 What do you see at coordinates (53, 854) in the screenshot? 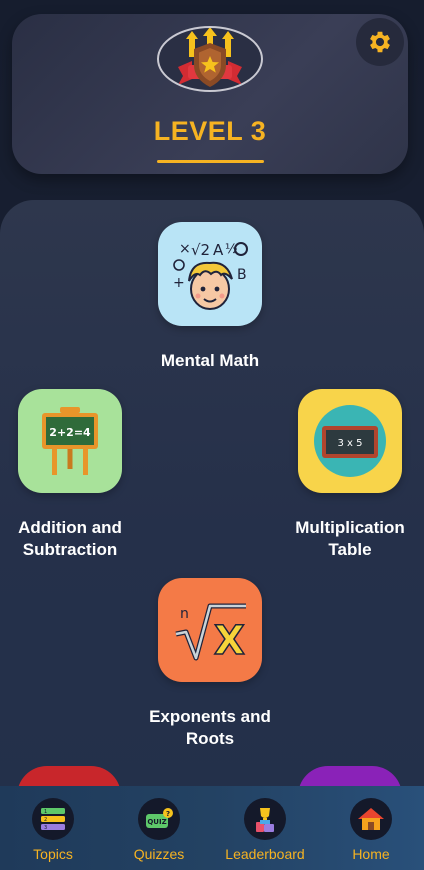
I see `nav-label: Topics` at bounding box center [53, 854].